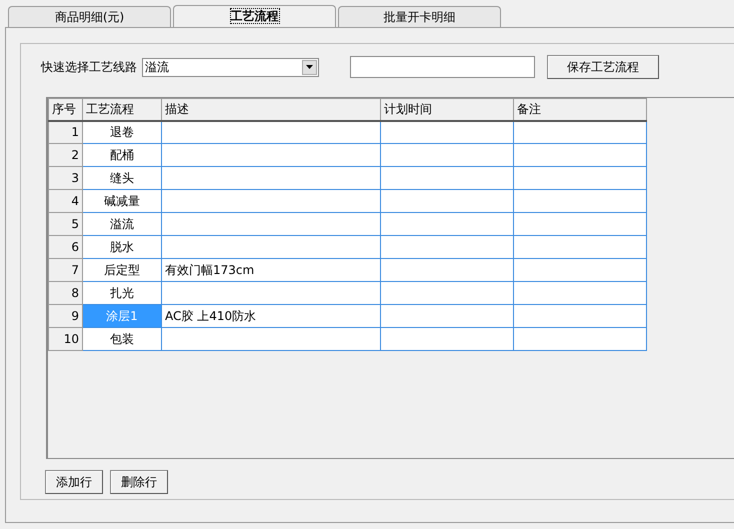  Describe the element at coordinates (74, 482) in the screenshot. I see `row-button: 添加行` at that location.